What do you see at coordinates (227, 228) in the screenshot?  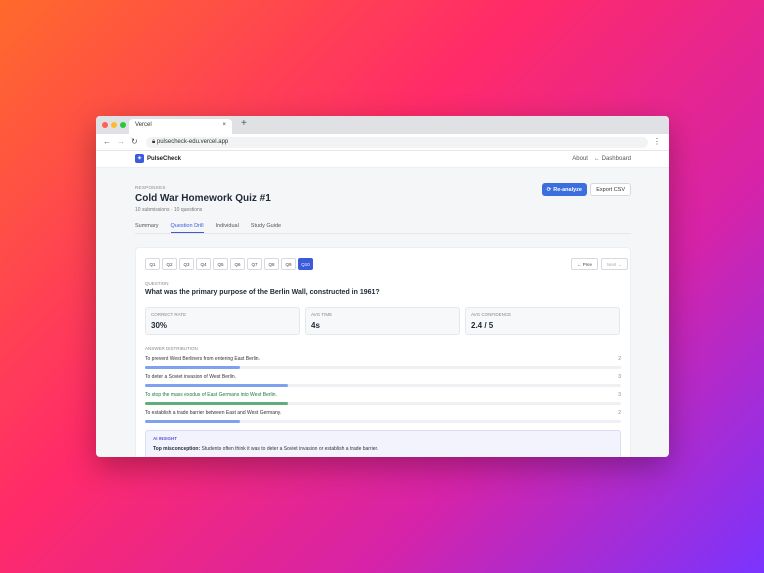 I see `tab-individual: Individual` at bounding box center [227, 228].